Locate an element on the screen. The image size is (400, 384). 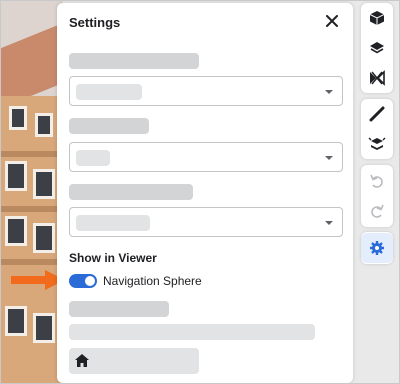
undo-button is located at coordinates (377, 181).